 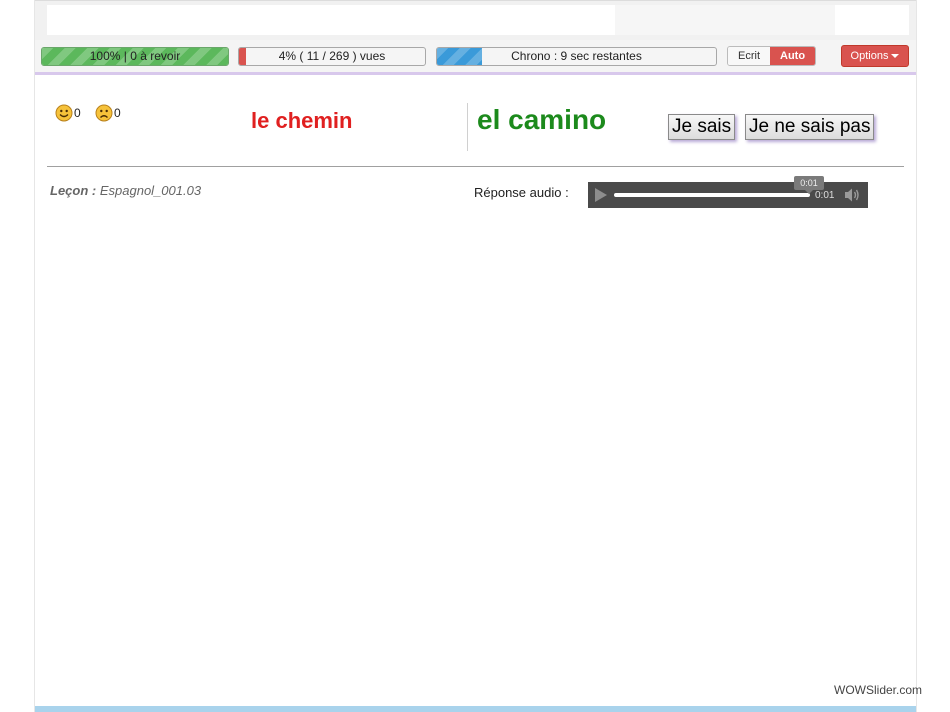 I want to click on lesson-name: Espagnol_001.03, so click(x=150, y=190).